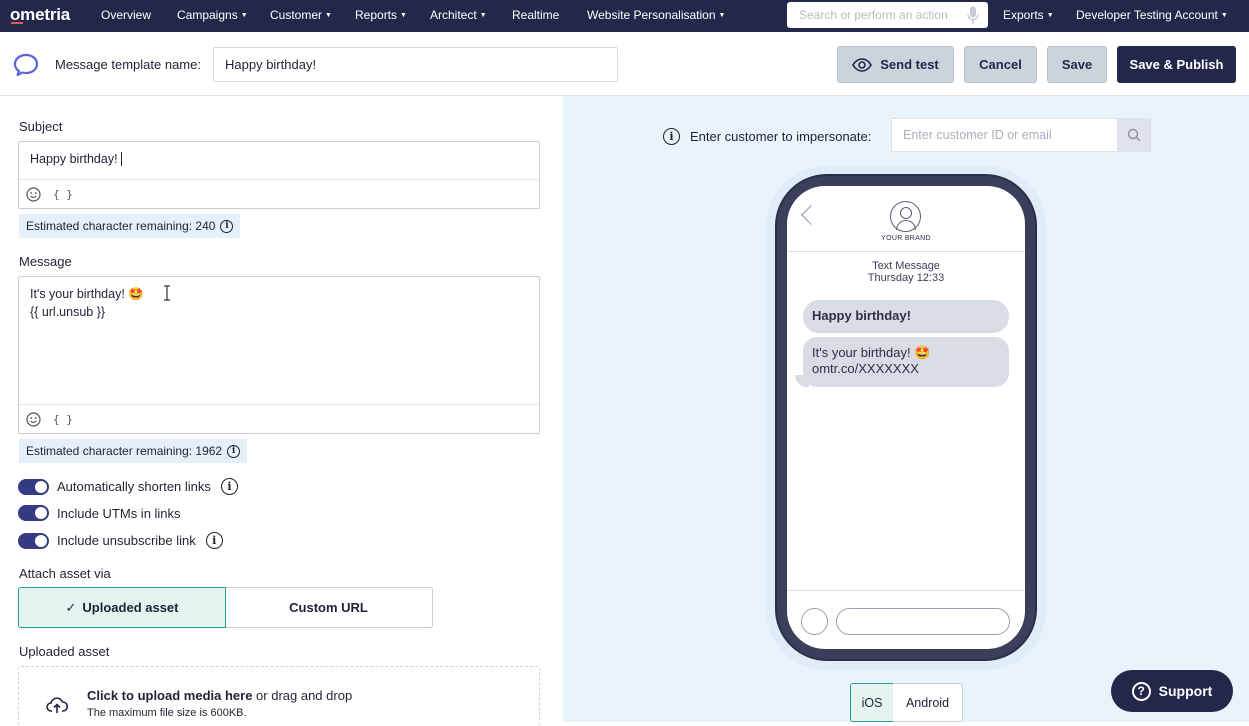 Image resolution: width=1249 pixels, height=726 pixels. I want to click on message-type: Text Message, so click(906, 266).